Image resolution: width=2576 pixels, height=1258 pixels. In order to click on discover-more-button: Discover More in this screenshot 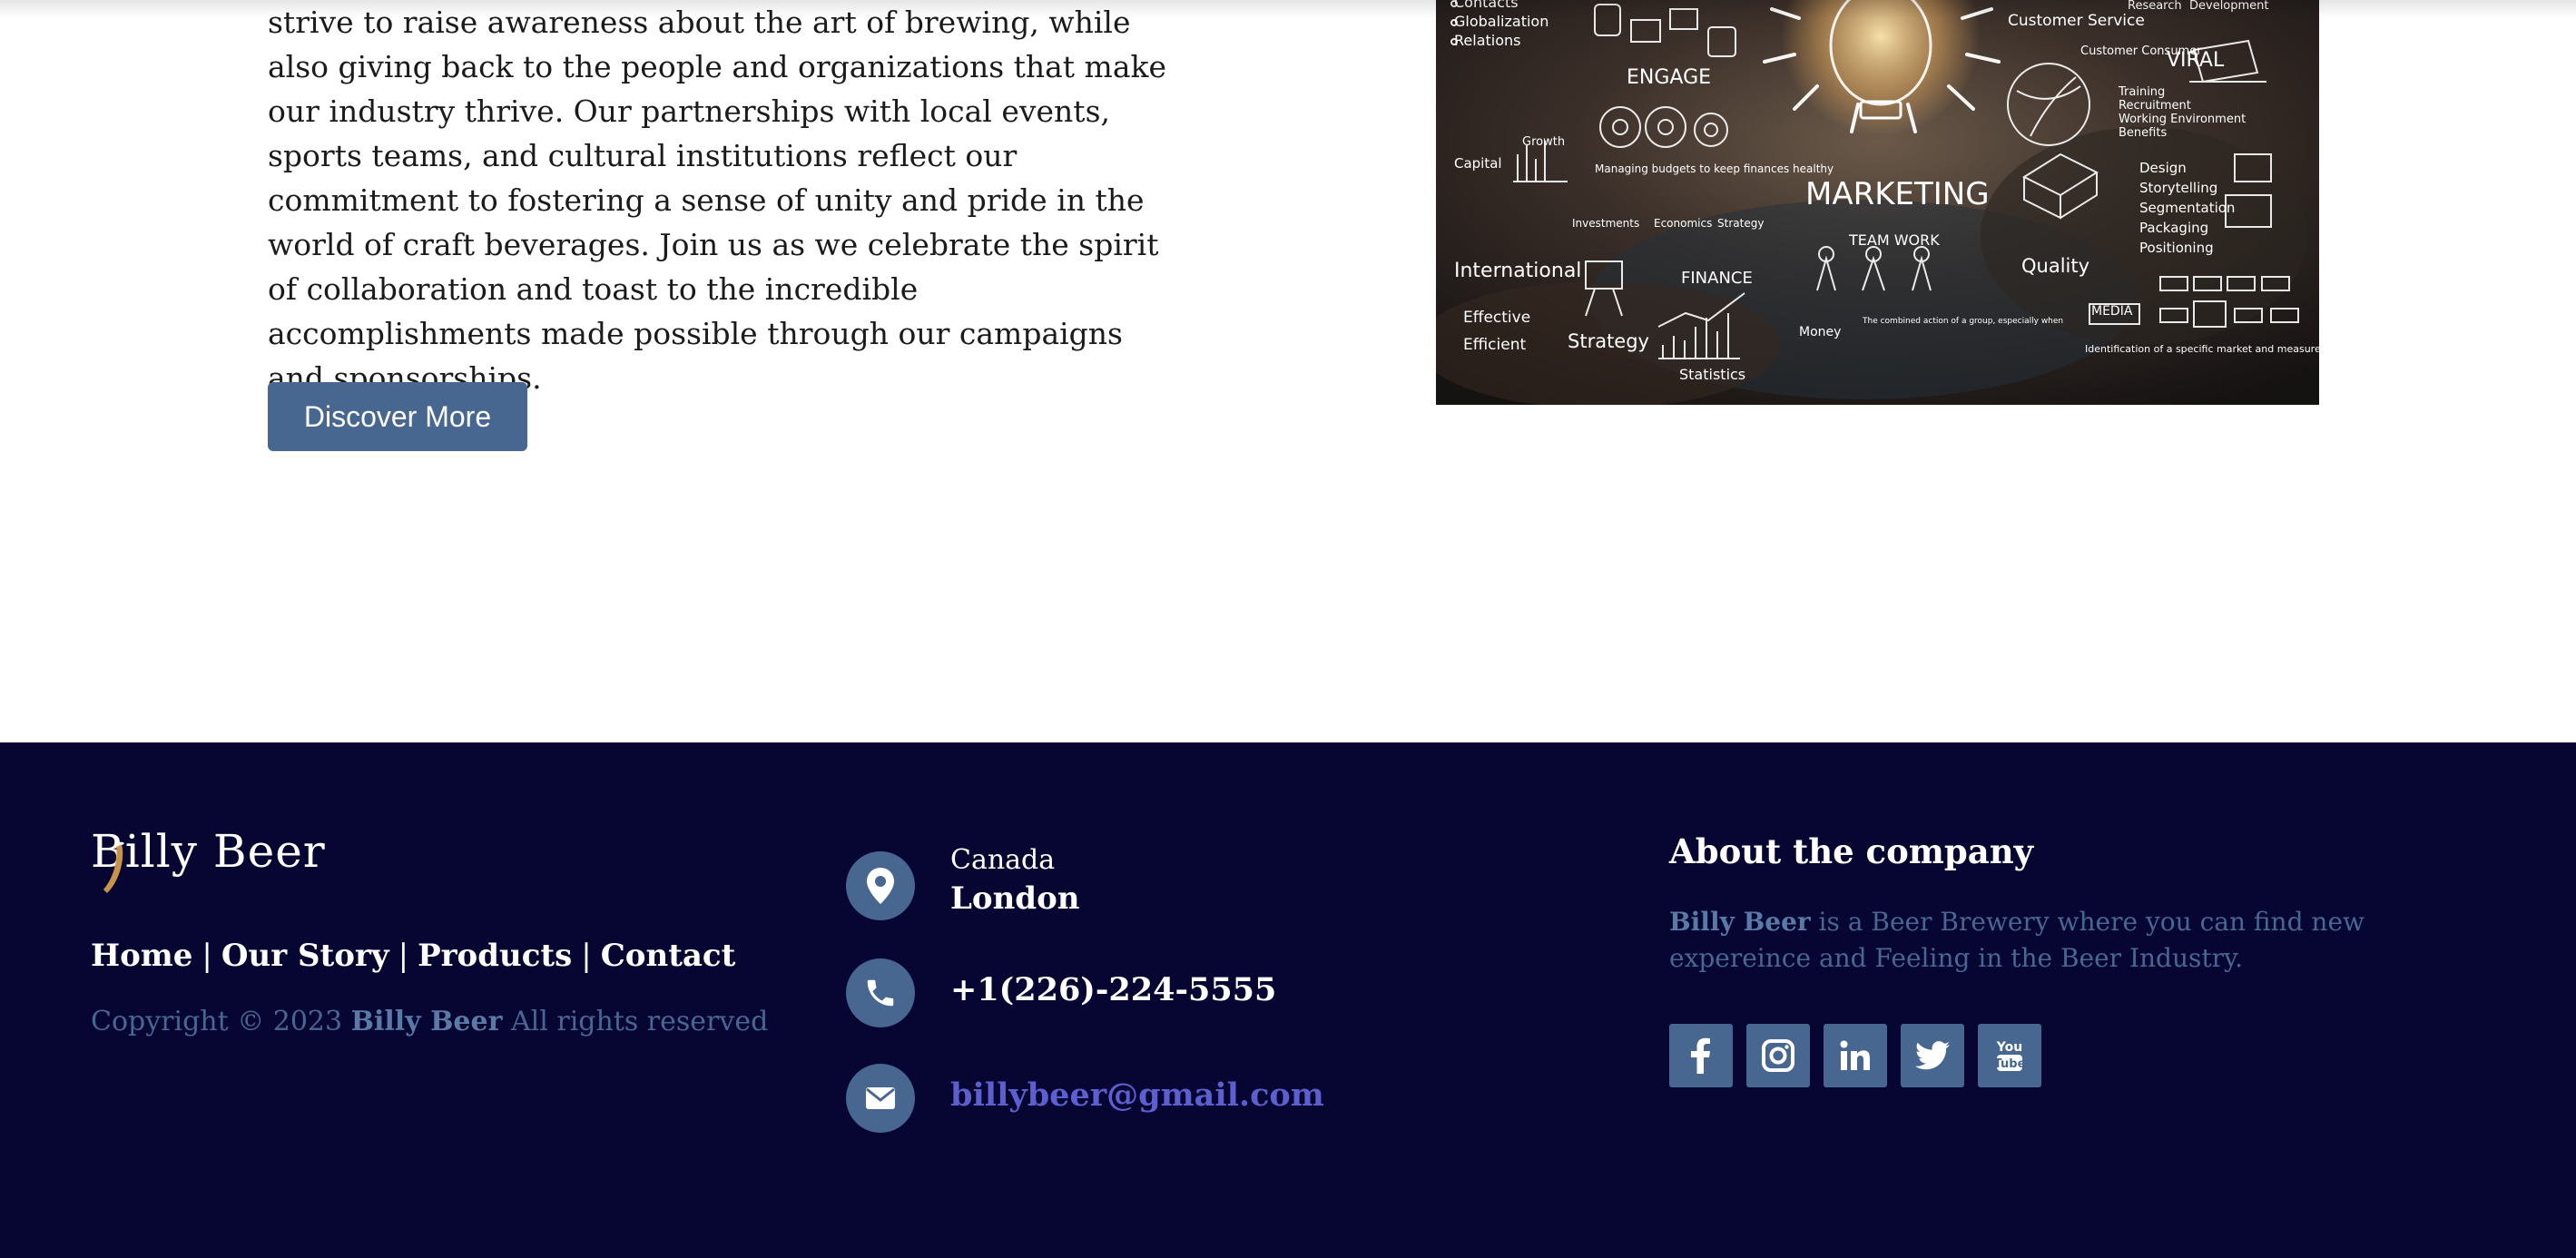, I will do `click(397, 416)`.